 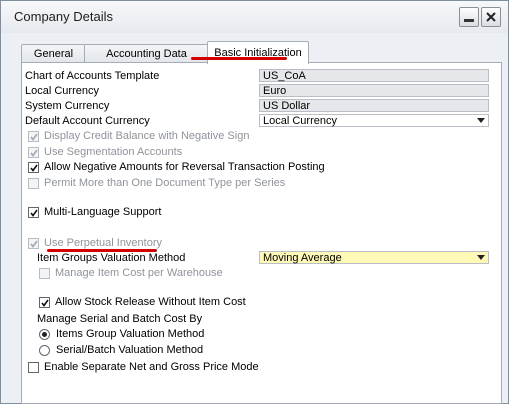 What do you see at coordinates (469, 17) in the screenshot?
I see `minimize-button` at bounding box center [469, 17].